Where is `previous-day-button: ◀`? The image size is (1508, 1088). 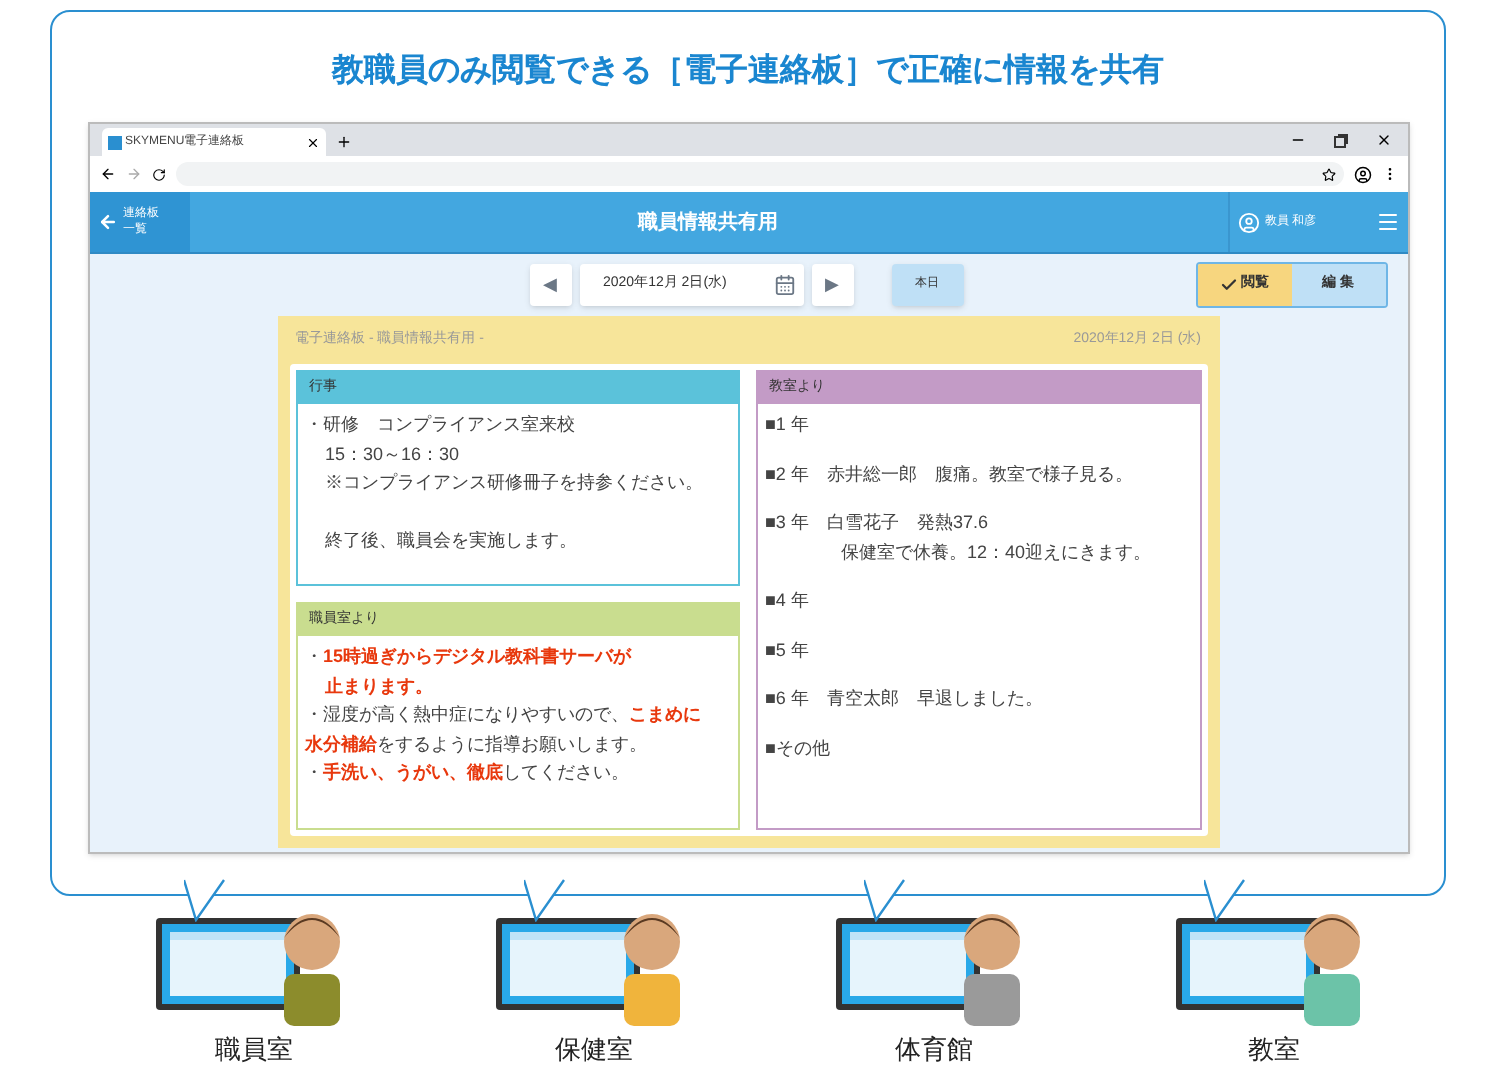
previous-day-button: ◀ is located at coordinates (550, 285).